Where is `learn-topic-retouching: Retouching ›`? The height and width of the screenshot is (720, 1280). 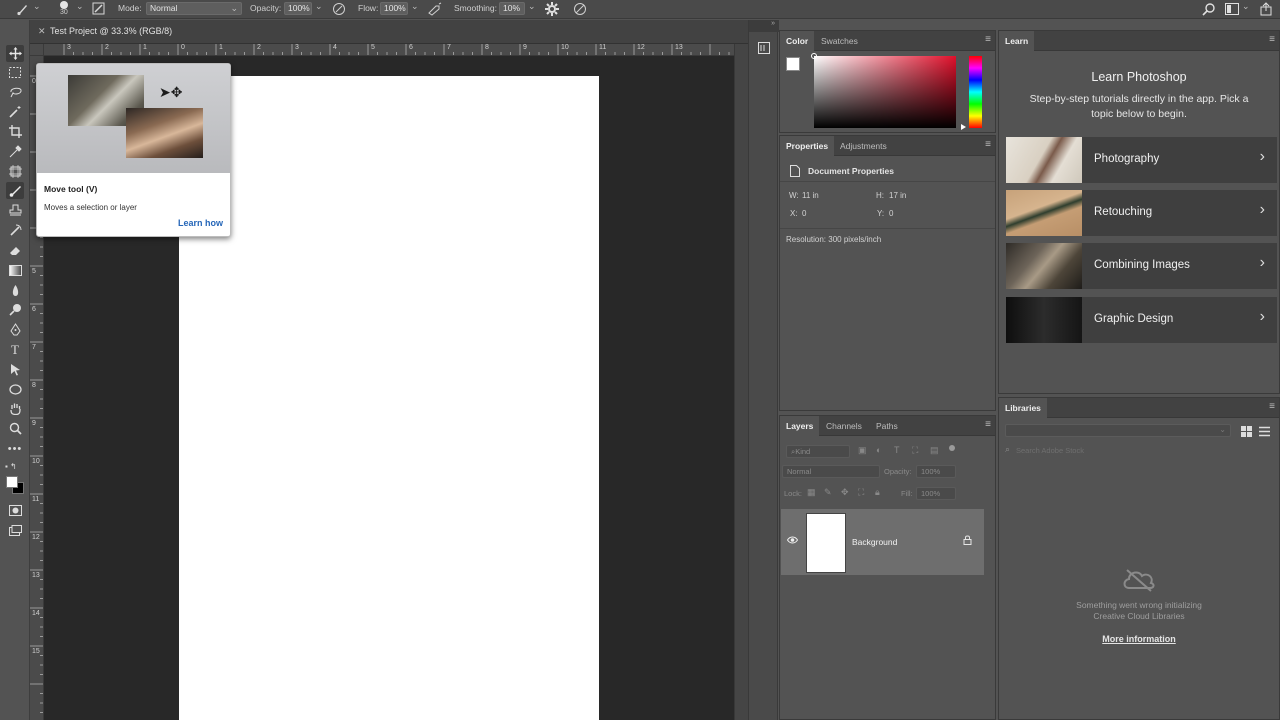 learn-topic-retouching: Retouching › is located at coordinates (1141, 213).